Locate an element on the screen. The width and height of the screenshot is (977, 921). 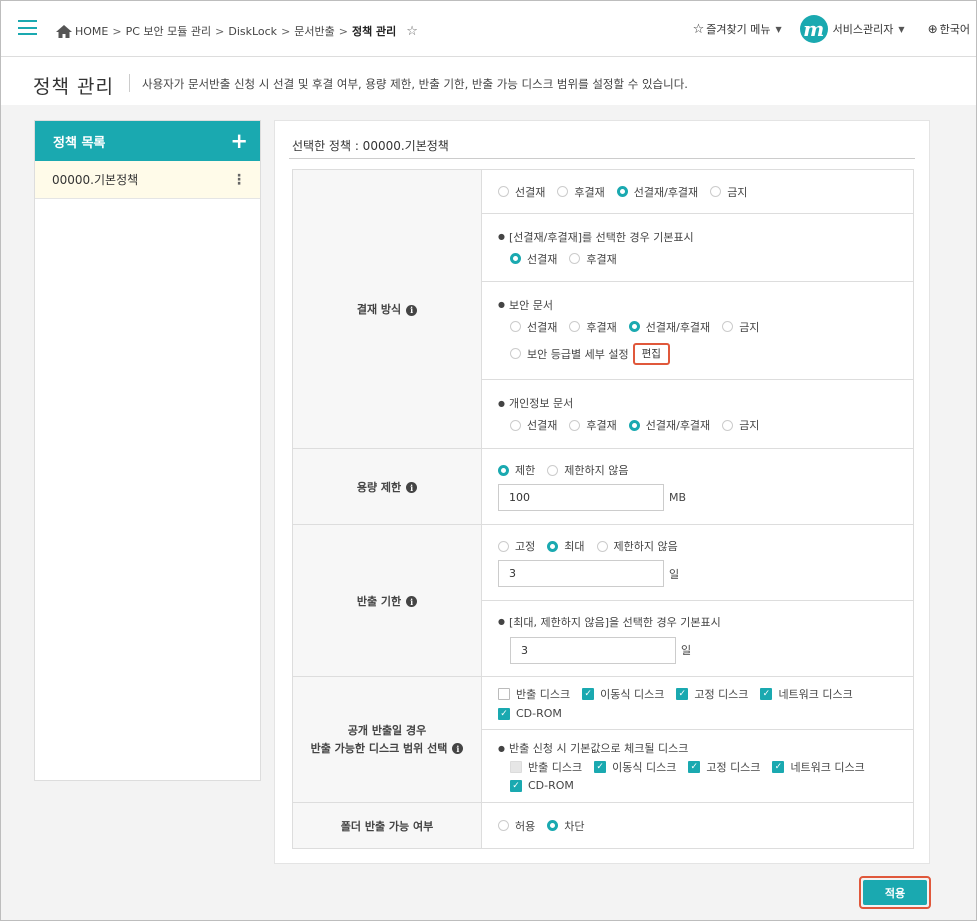
deadline-default-input: 3 is located at coordinates (593, 650).